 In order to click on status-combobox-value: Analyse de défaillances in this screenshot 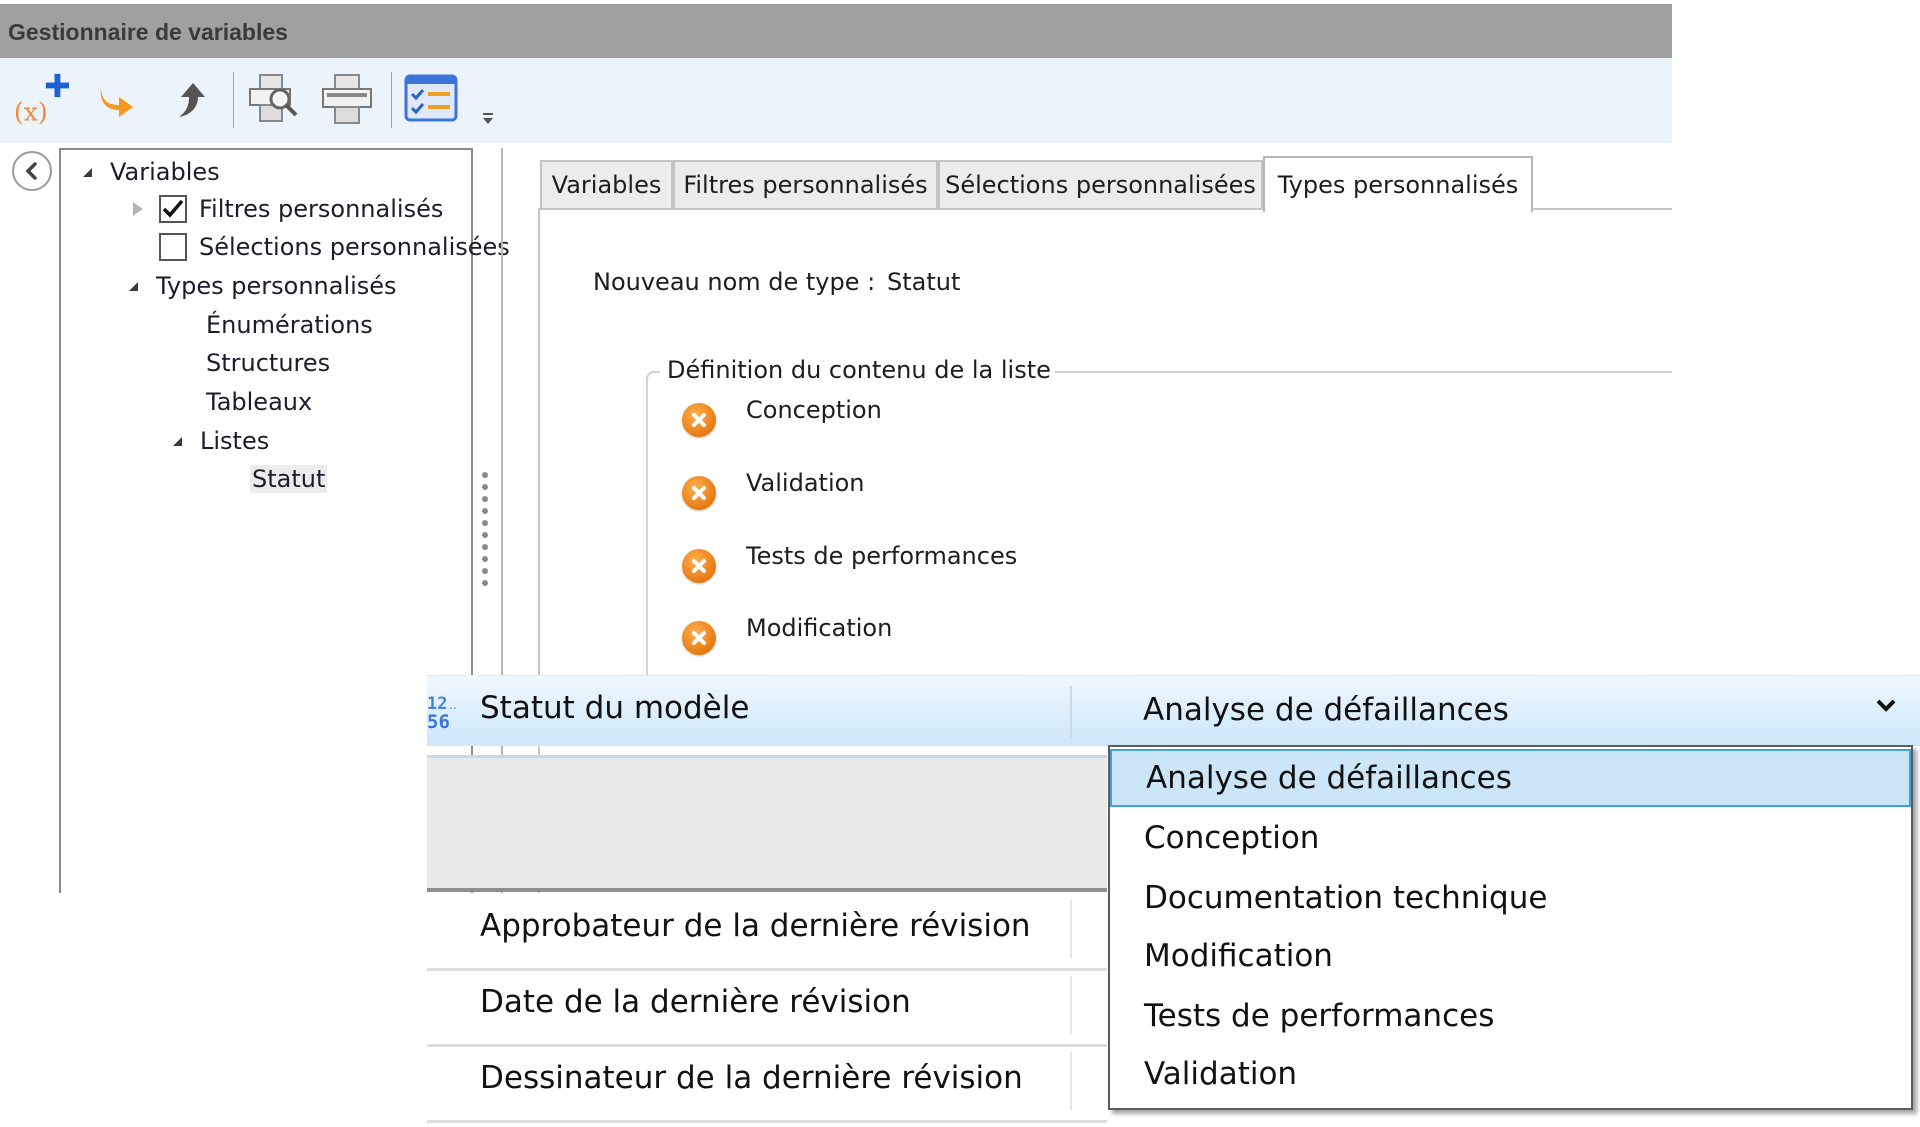, I will do `click(1326, 710)`.